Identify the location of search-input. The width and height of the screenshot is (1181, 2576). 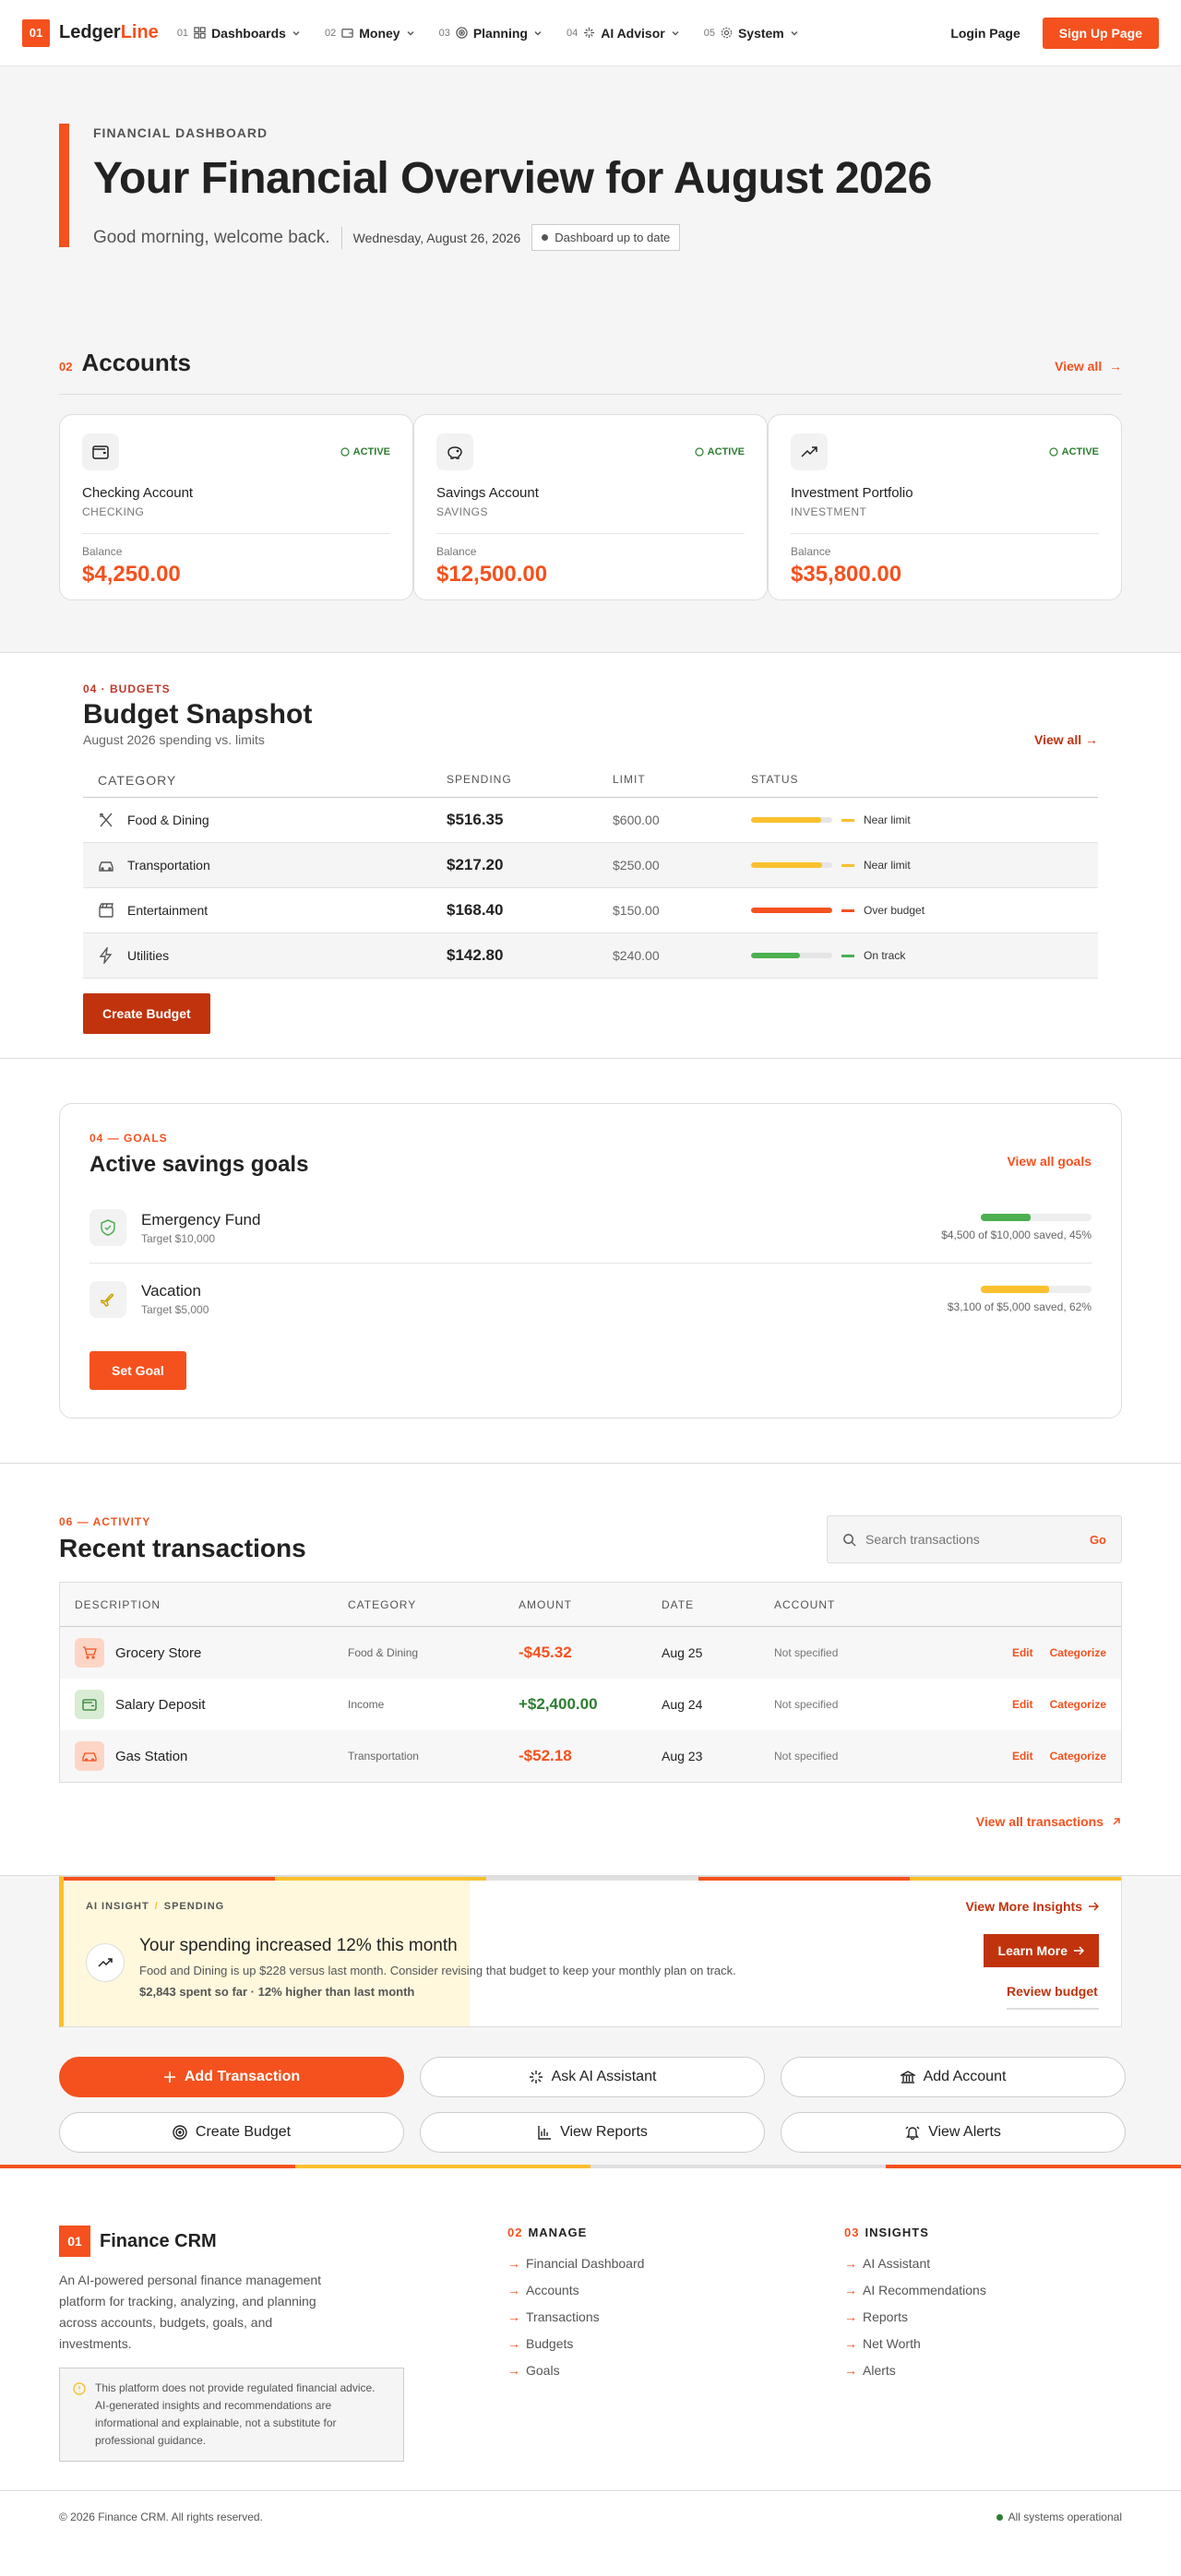
(972, 1539).